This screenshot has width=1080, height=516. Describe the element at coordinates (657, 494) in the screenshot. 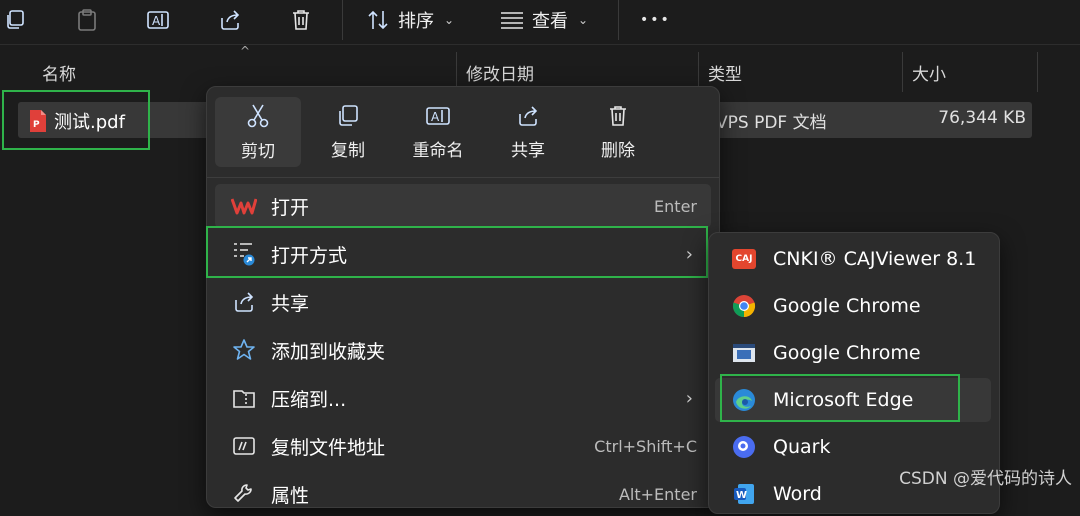

I see `menu-item-properties-shortcut: Alt+Enter` at that location.